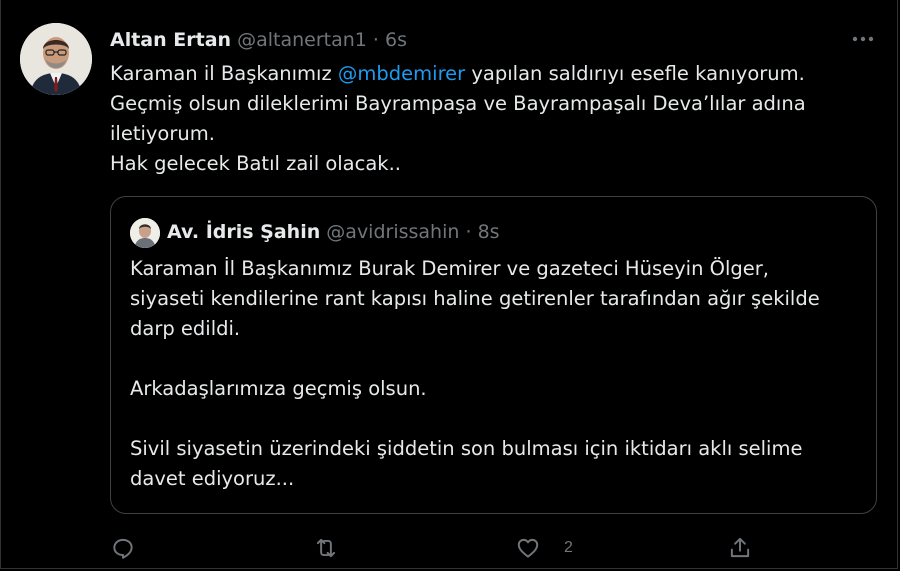 Image resolution: width=900 pixels, height=571 pixels. I want to click on tweet-header: Altan Ertan @altanertan1 · 6s, so click(258, 40).